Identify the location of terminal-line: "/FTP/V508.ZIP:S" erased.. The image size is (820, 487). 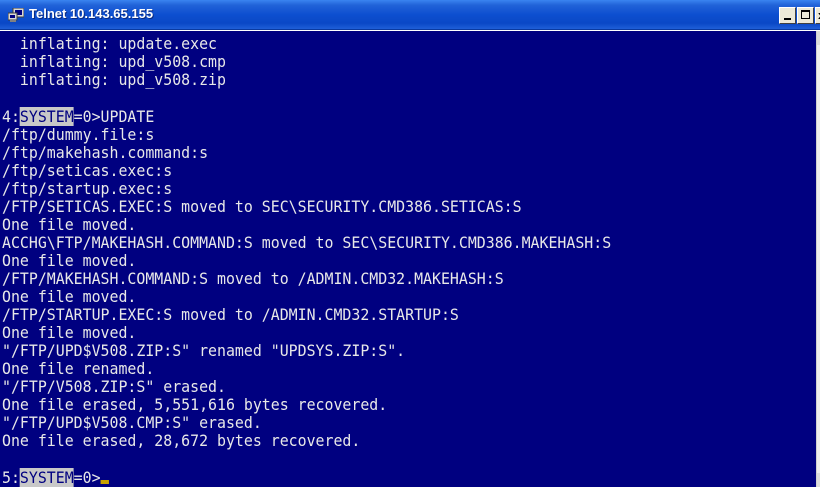
(114, 386).